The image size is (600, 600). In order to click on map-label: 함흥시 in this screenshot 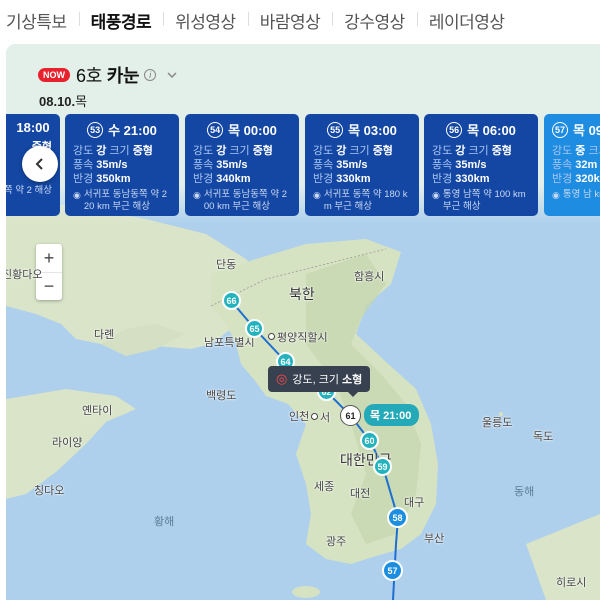, I will do `click(369, 277)`.